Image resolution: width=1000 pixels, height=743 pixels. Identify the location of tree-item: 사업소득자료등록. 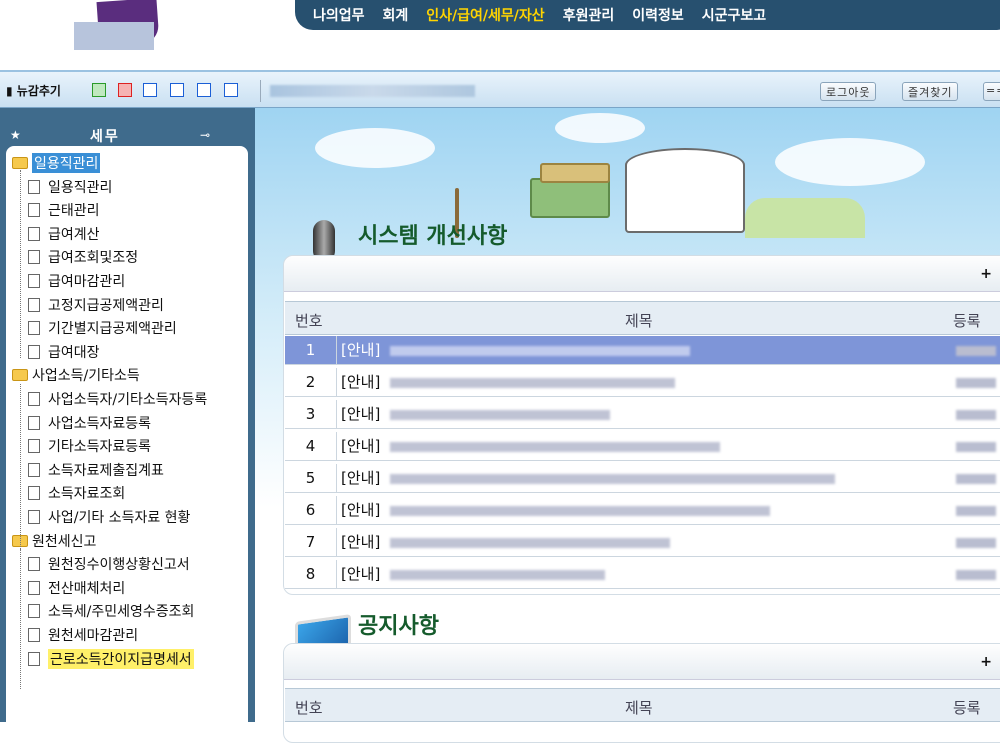
(89, 423).